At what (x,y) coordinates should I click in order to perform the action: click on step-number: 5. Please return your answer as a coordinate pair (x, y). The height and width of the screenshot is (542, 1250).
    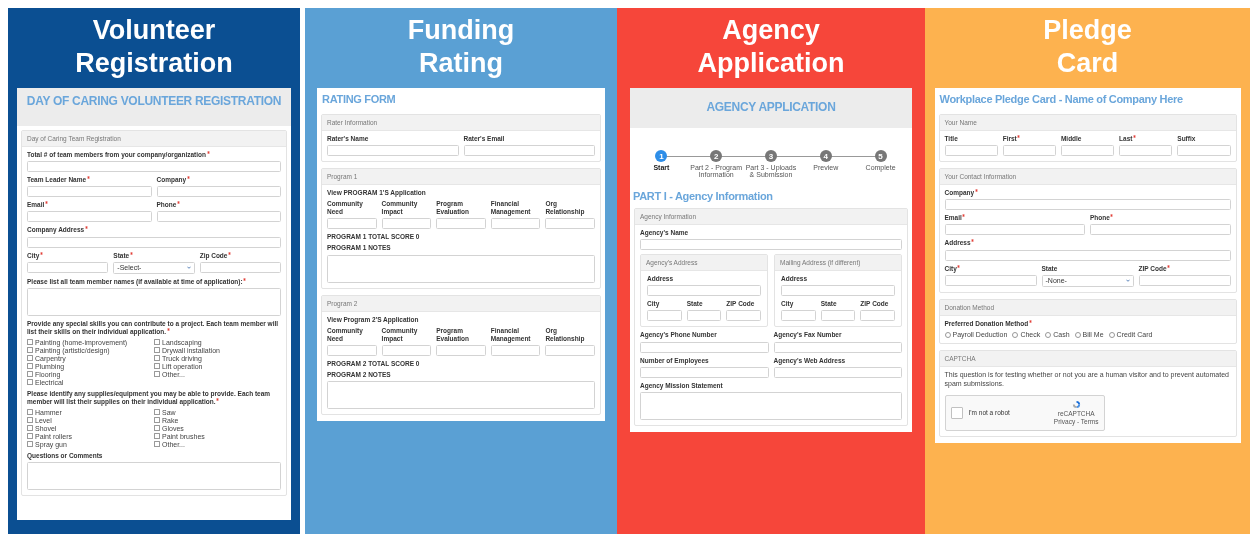
    Looking at the image, I should click on (880, 156).